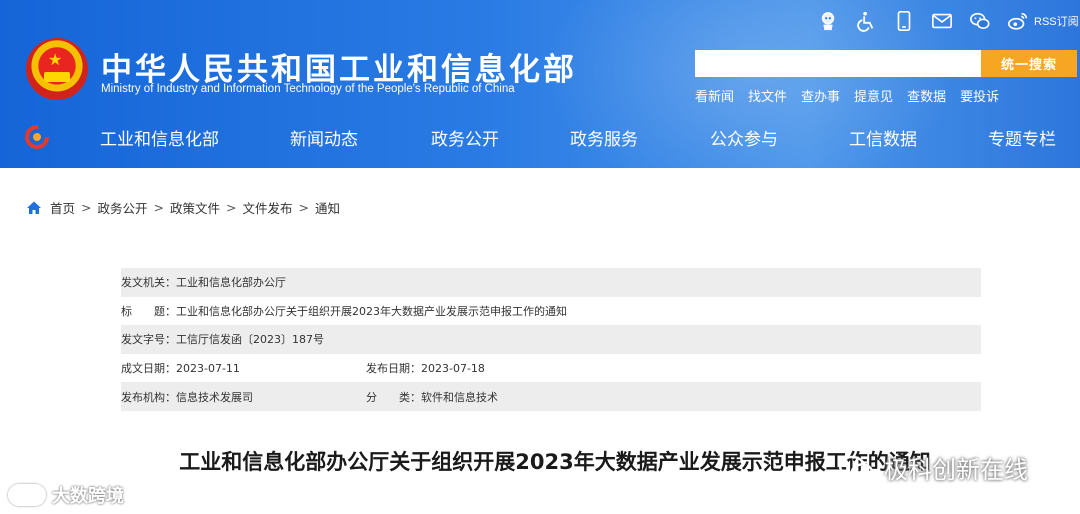 Image resolution: width=1080 pixels, height=514 pixels. Describe the element at coordinates (27, 495) in the screenshot. I see `watermark-logo-icon` at that location.